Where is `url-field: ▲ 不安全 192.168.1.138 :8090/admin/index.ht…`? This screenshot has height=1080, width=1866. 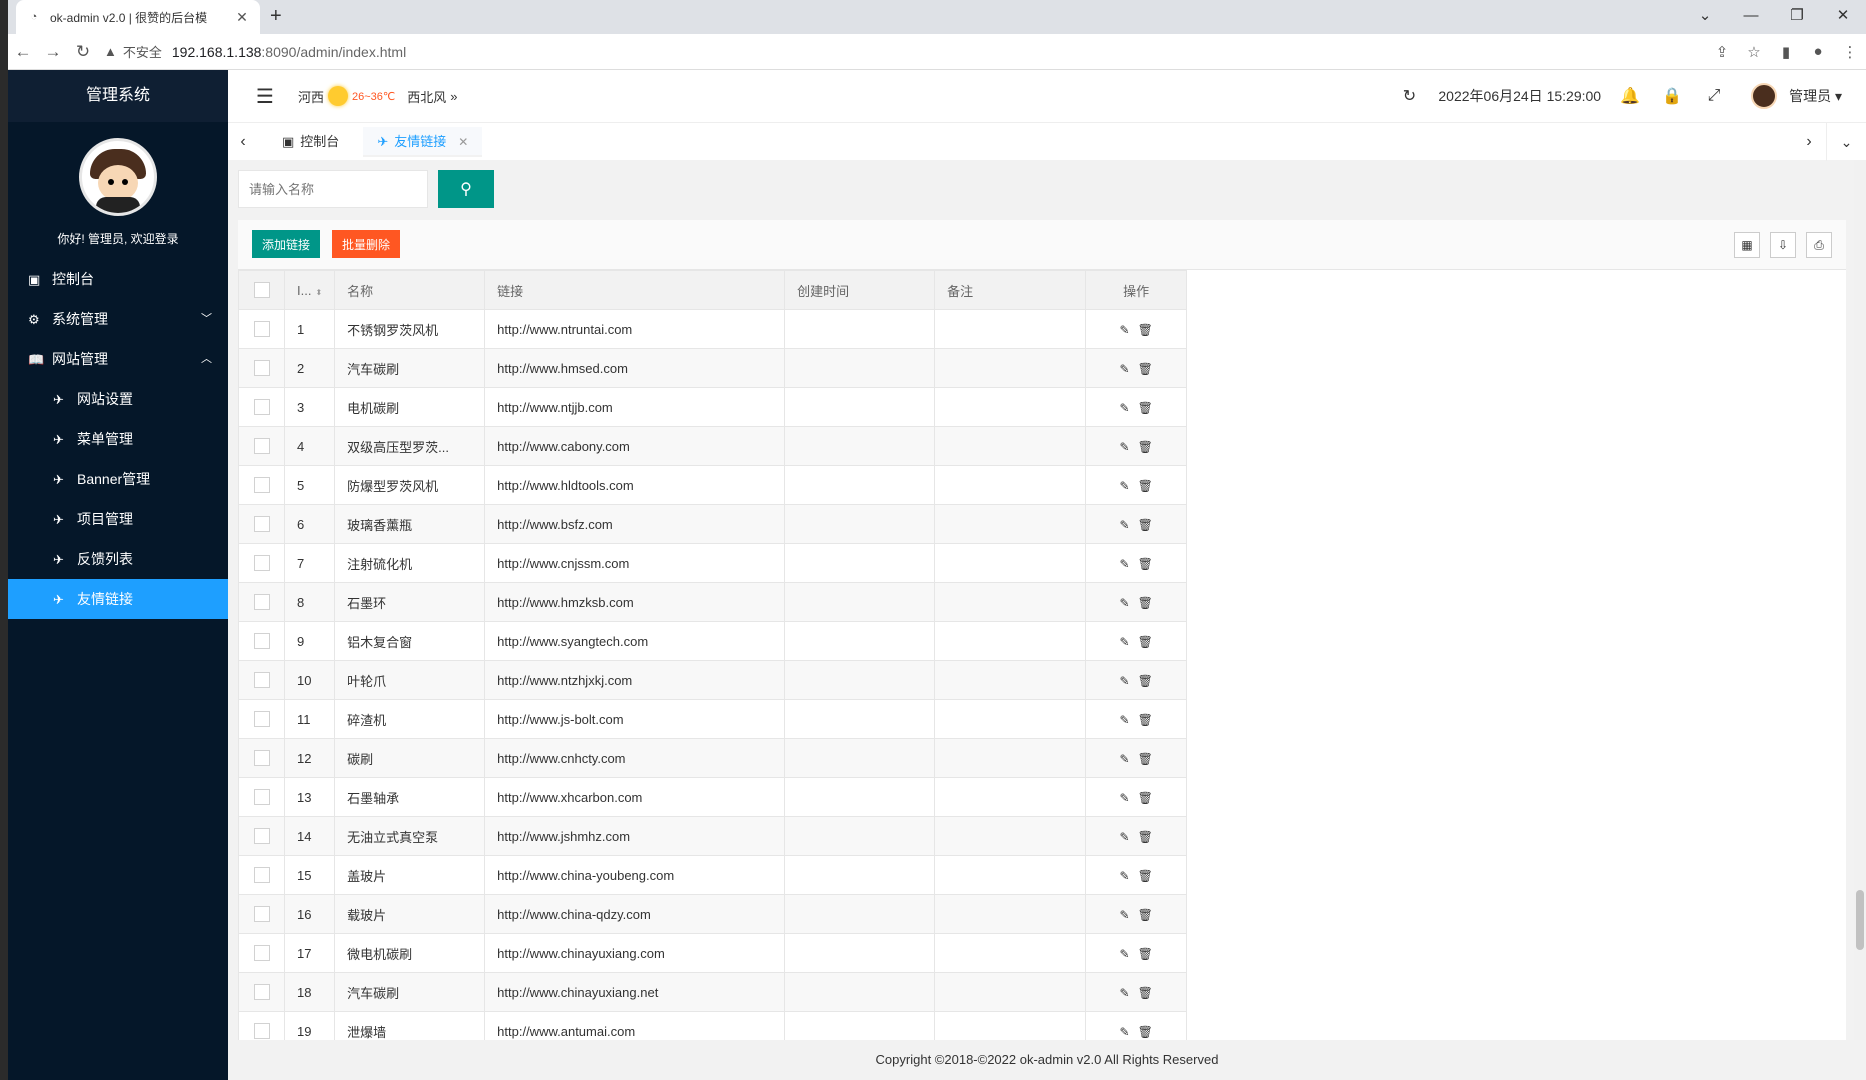
url-field: ▲ 不安全 192.168.1.138 :8090/admin/index.ht… is located at coordinates (905, 52).